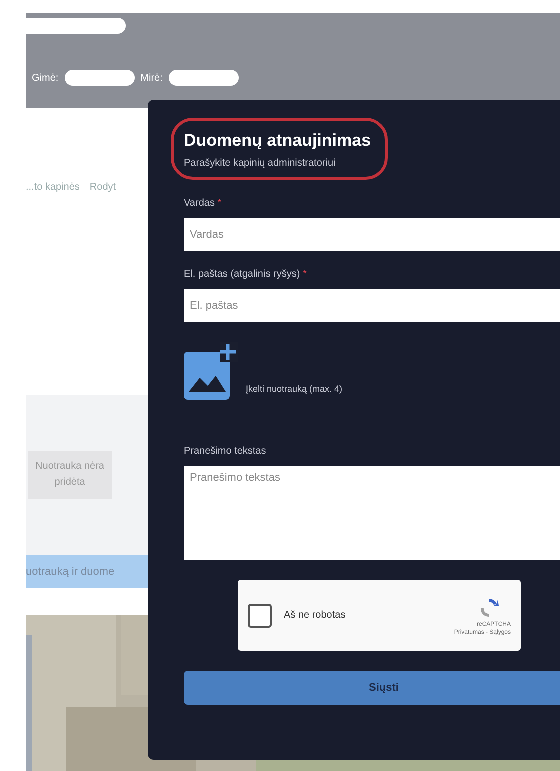  Describe the element at coordinates (53, 187) in the screenshot. I see `cemetery-text: ...to kapinės` at that location.